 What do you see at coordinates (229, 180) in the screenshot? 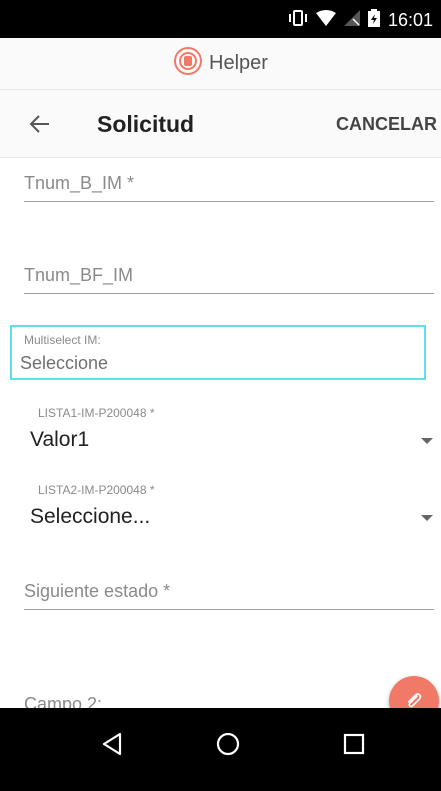
I see `tnum-b-field: Tnum_B_IM *` at bounding box center [229, 180].